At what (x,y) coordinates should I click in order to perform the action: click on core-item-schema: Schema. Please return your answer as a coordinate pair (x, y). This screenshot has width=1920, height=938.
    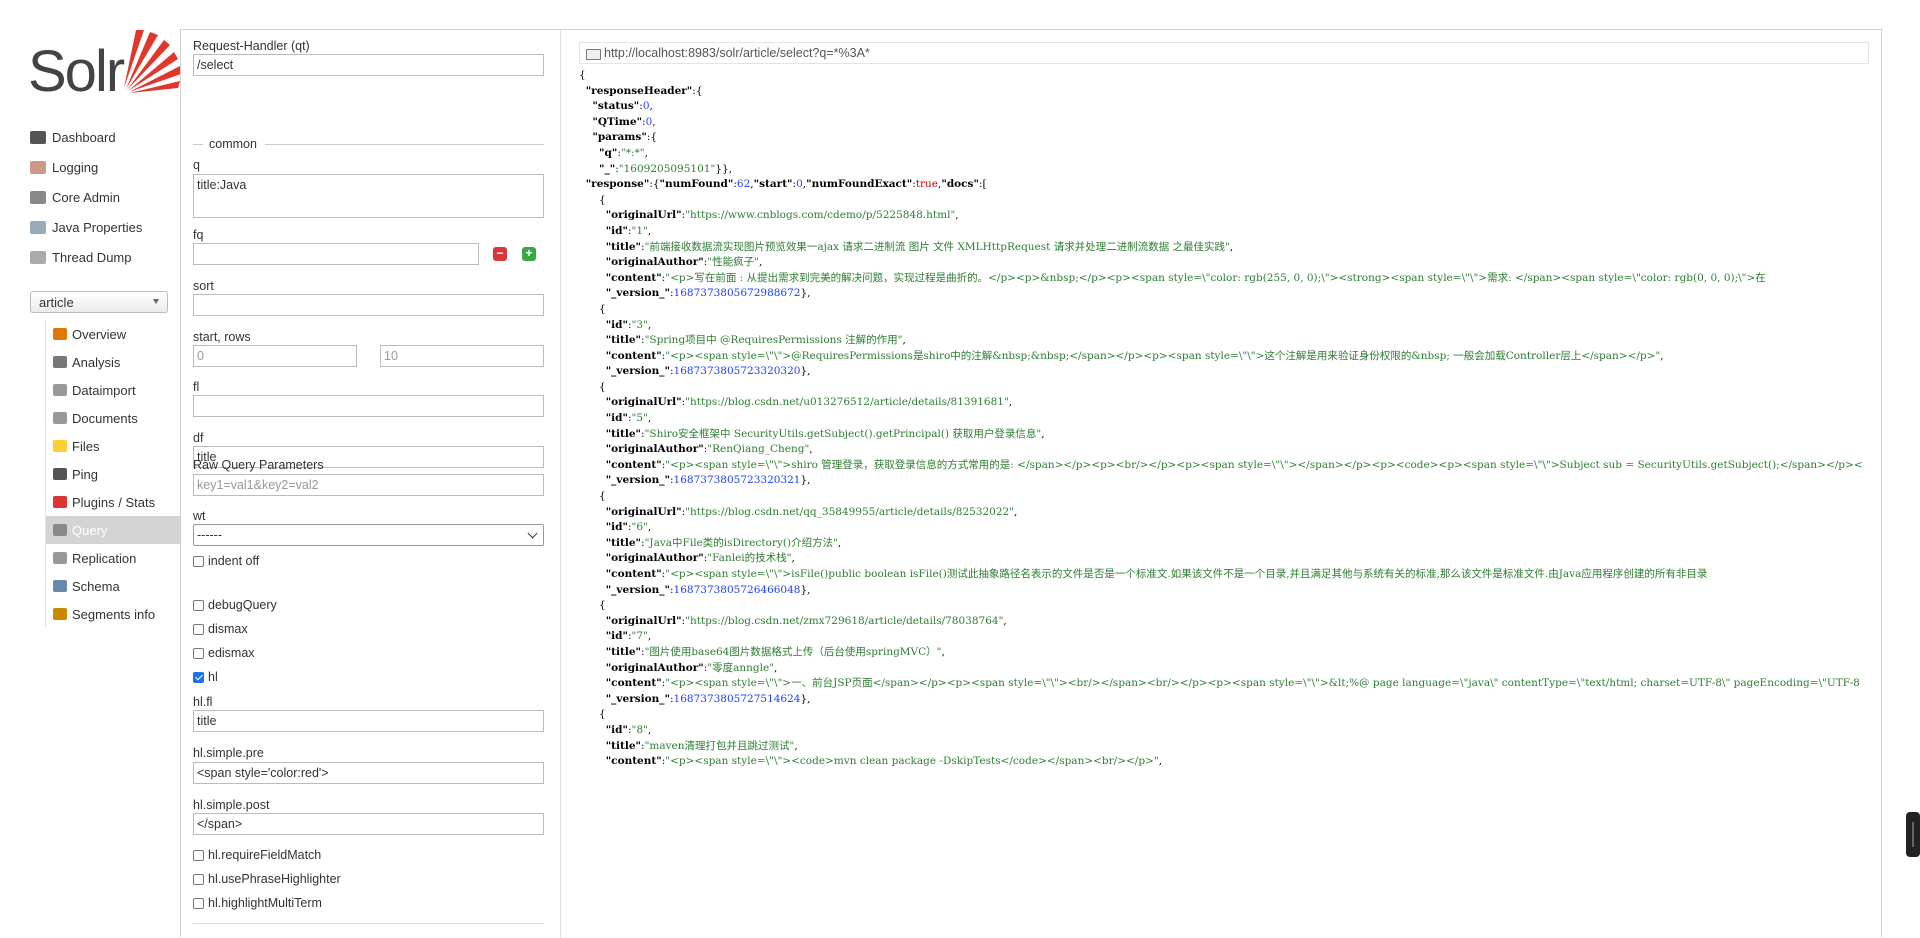
    Looking at the image, I should click on (113, 586).